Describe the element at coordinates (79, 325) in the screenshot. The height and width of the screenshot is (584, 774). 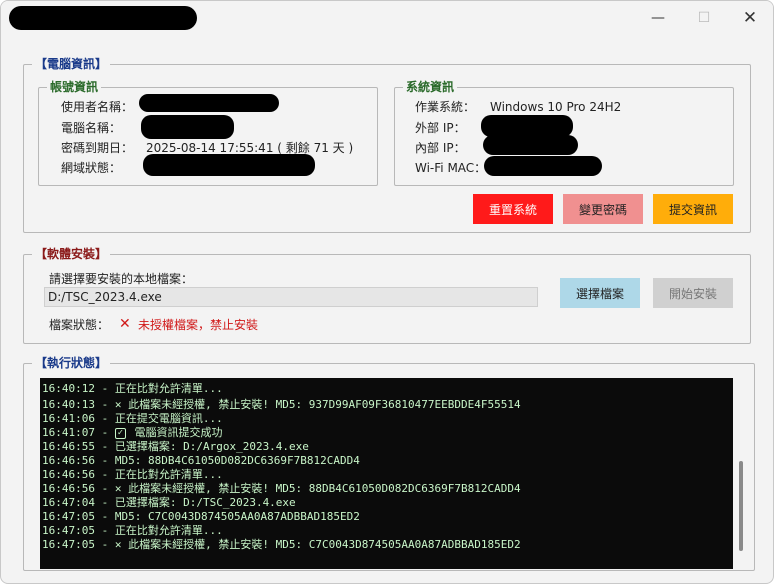
I see `file-status-label: 檔案狀態：` at that location.